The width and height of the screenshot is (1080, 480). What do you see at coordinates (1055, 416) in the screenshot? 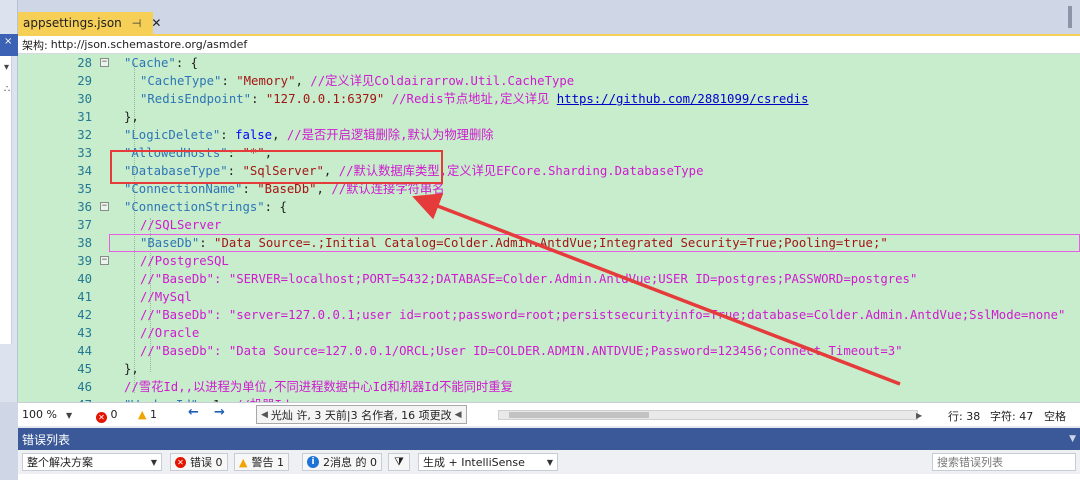
I see `whitespace-mode: 空格` at bounding box center [1055, 416].